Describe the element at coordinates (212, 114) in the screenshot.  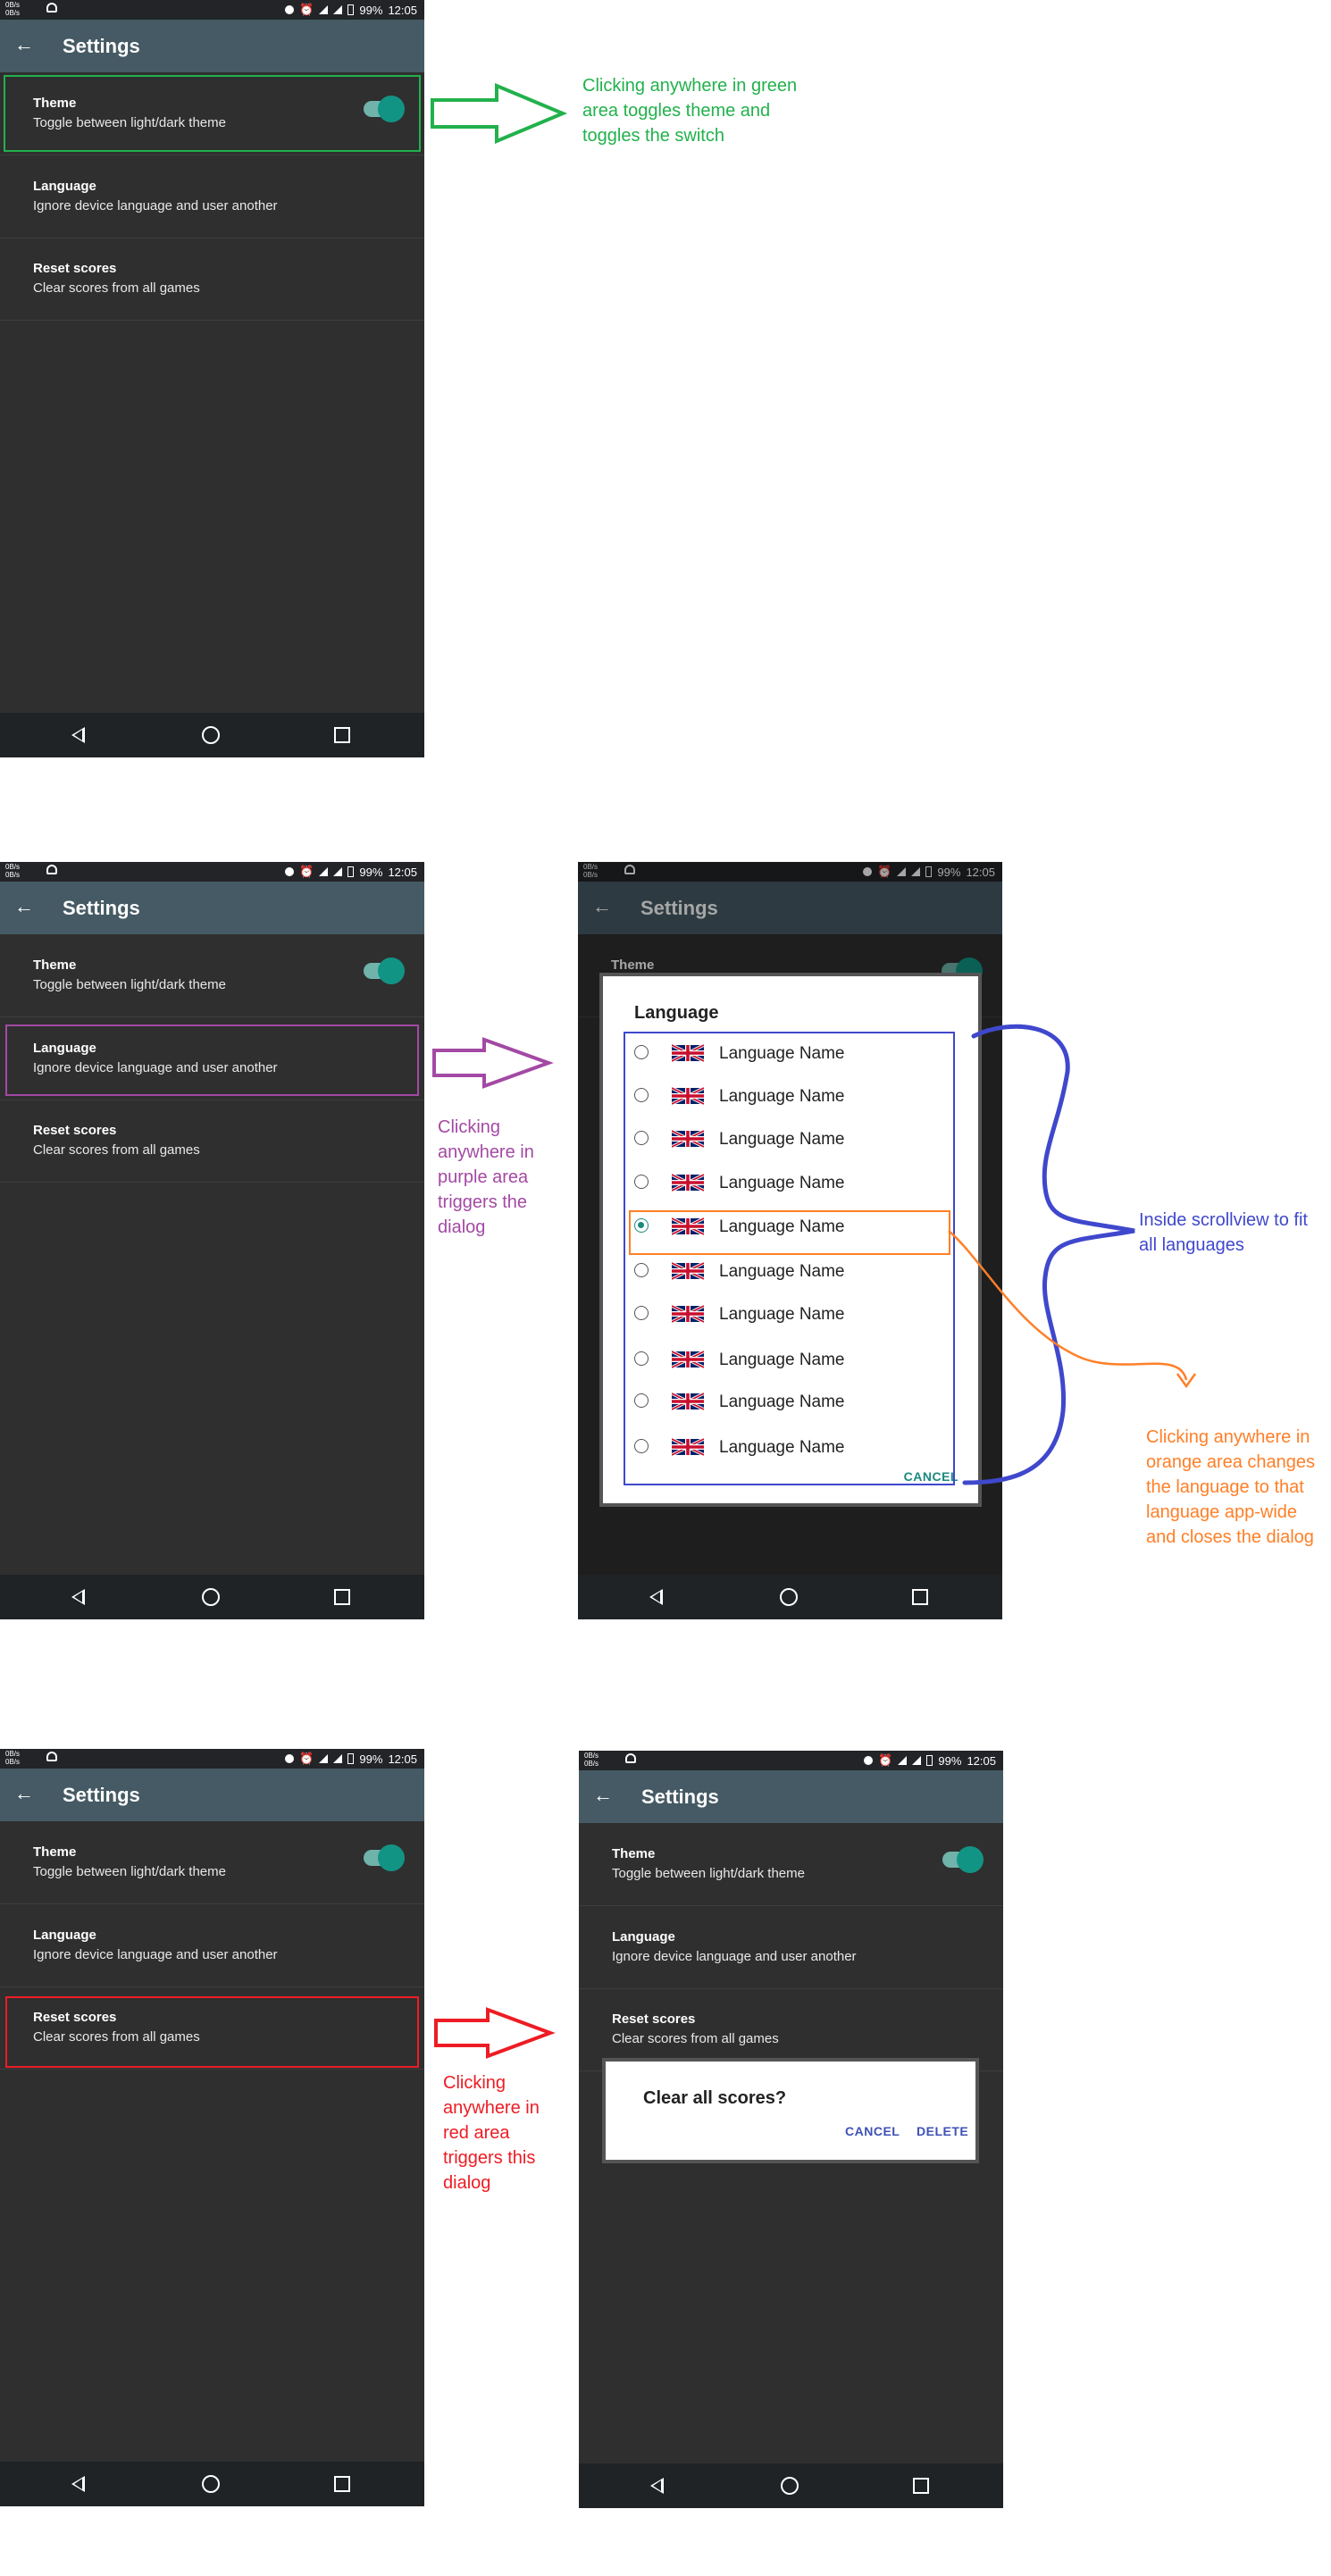
I see `green-highlight-box` at that location.